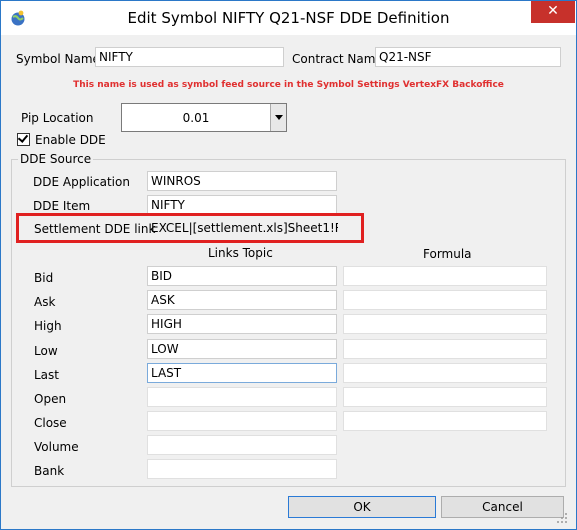  What do you see at coordinates (240, 253) in the screenshot?
I see `links-topic-header: Links Topic` at bounding box center [240, 253].